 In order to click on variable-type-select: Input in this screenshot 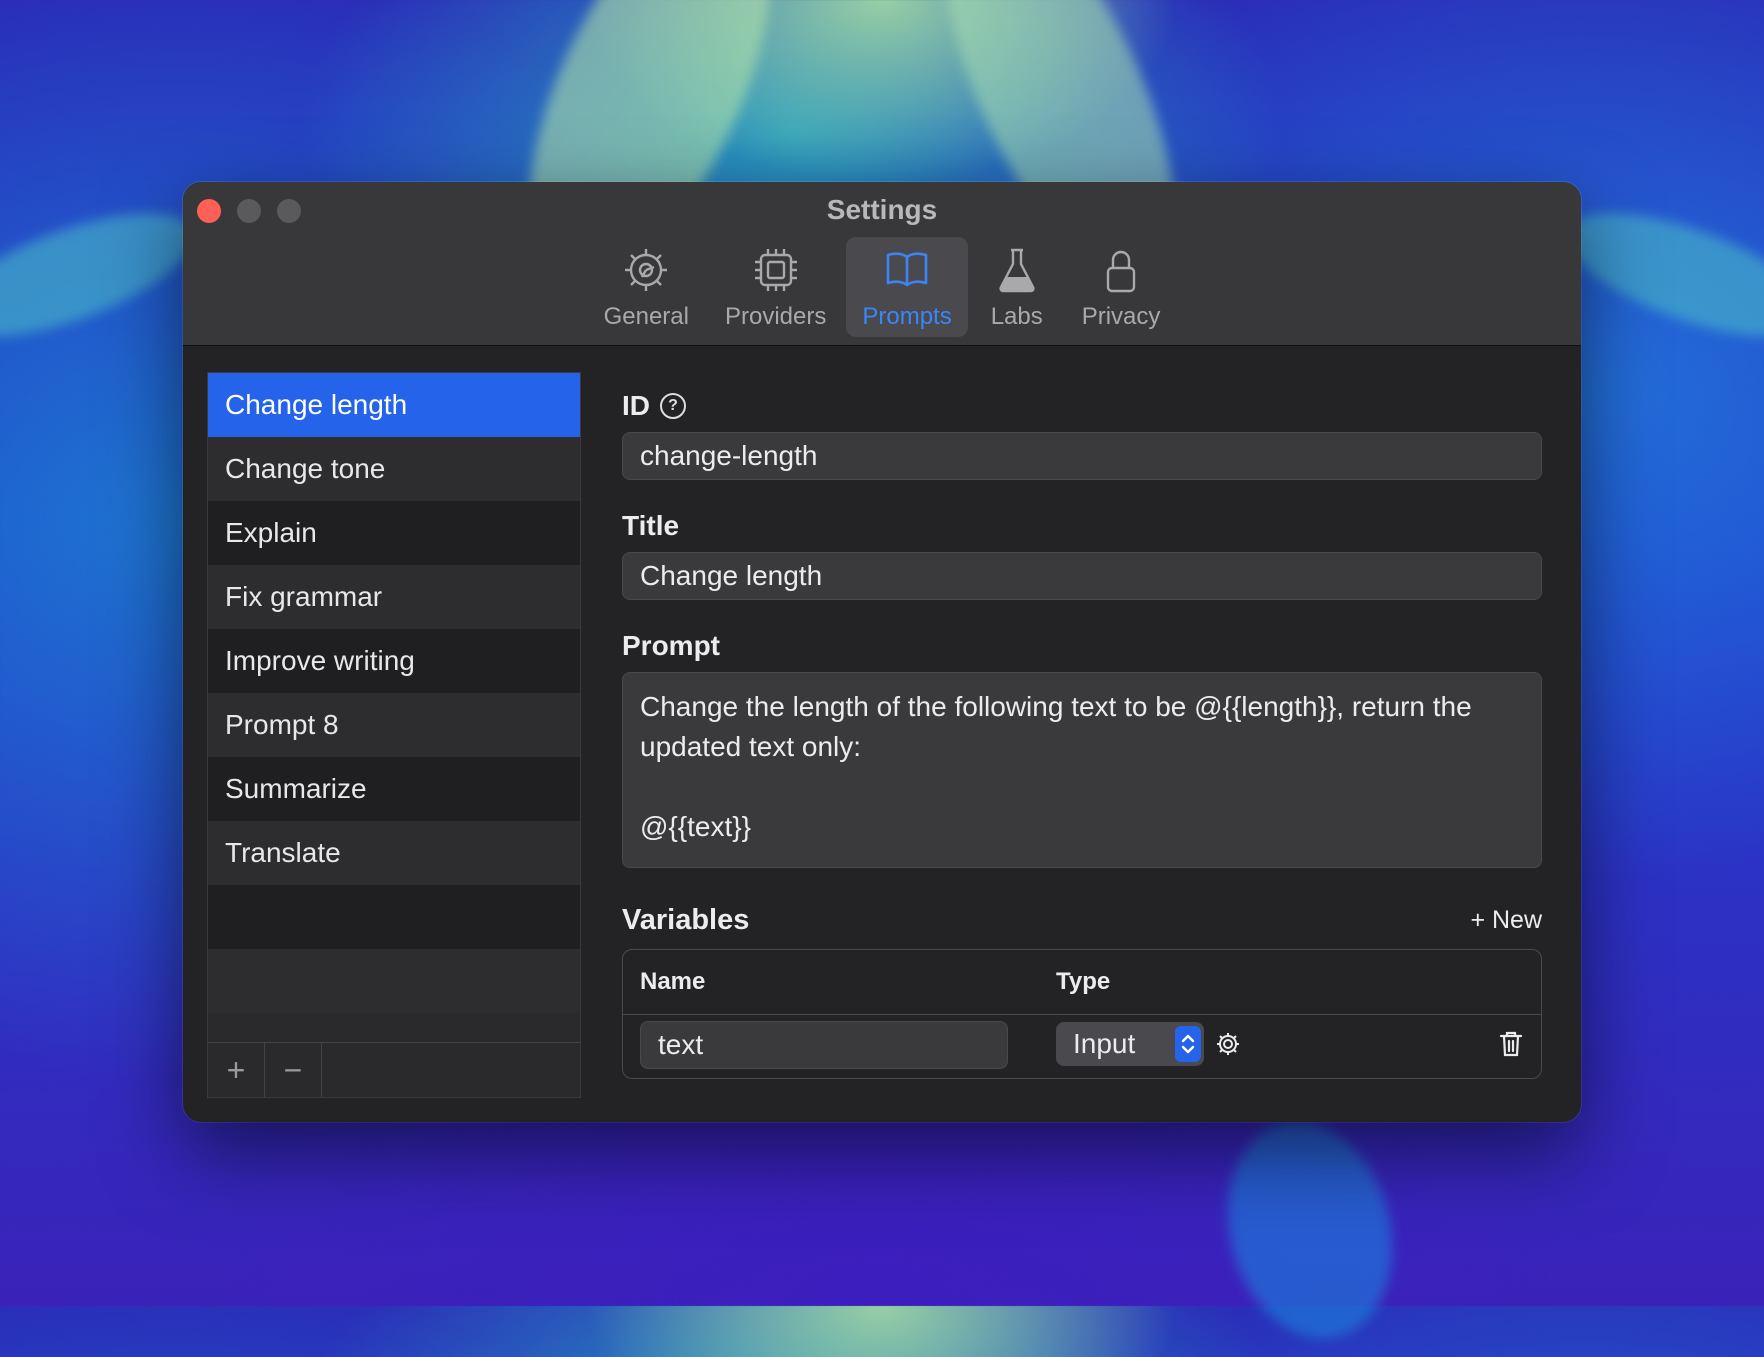, I will do `click(1130, 1044)`.